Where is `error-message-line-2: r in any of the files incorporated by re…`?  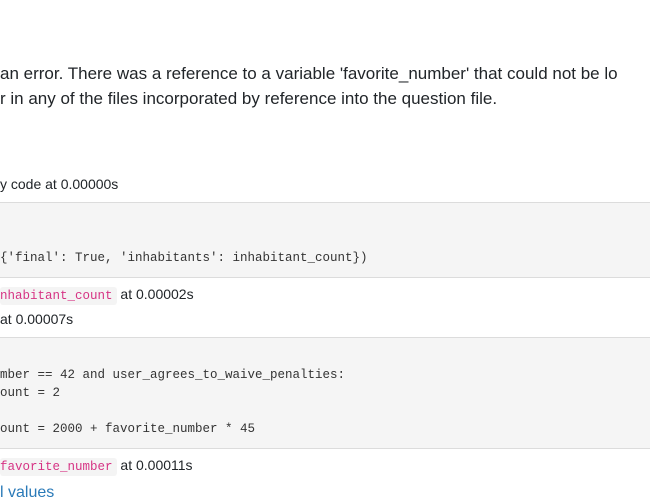
error-message-line-2: r in any of the files incorporated by re… is located at coordinates (249, 98).